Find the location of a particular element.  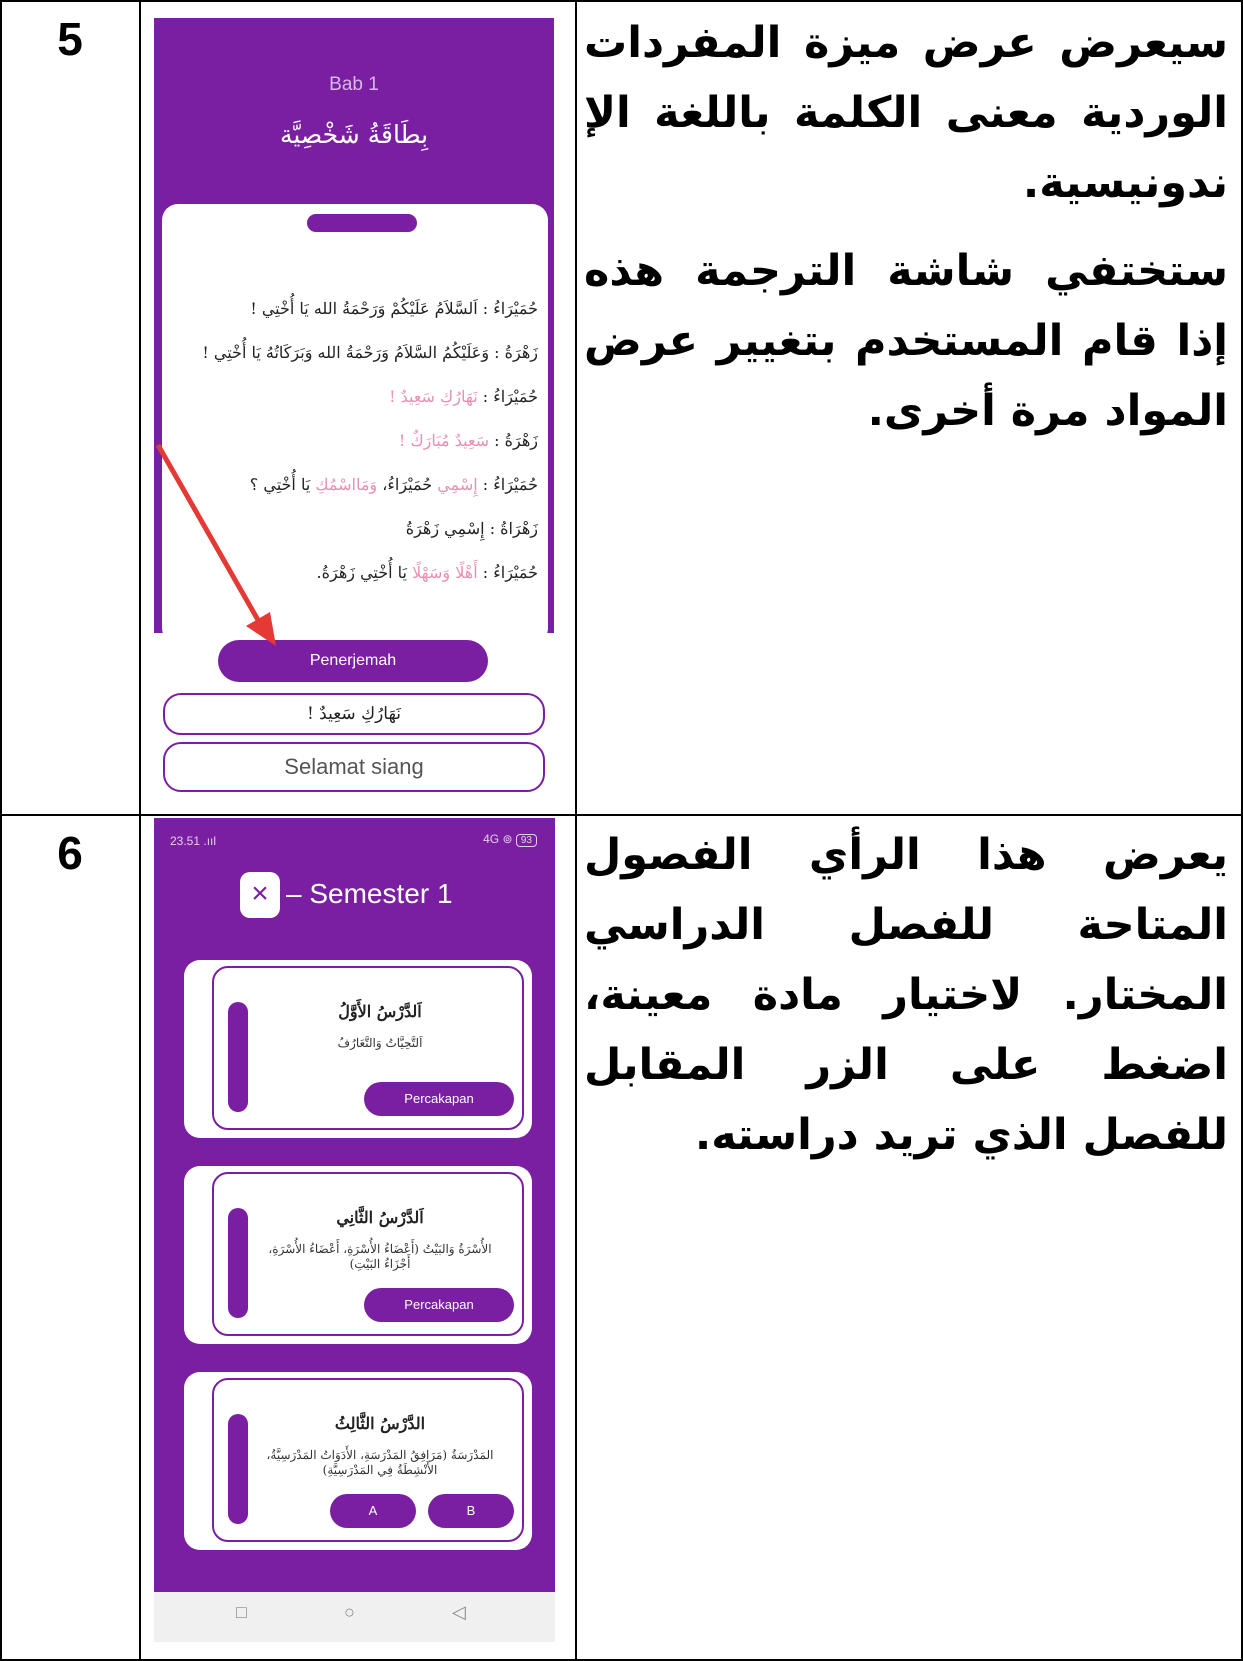

dialogue-text: يَا أُخْتِي زَهْرَةُ. is located at coordinates (364, 572).